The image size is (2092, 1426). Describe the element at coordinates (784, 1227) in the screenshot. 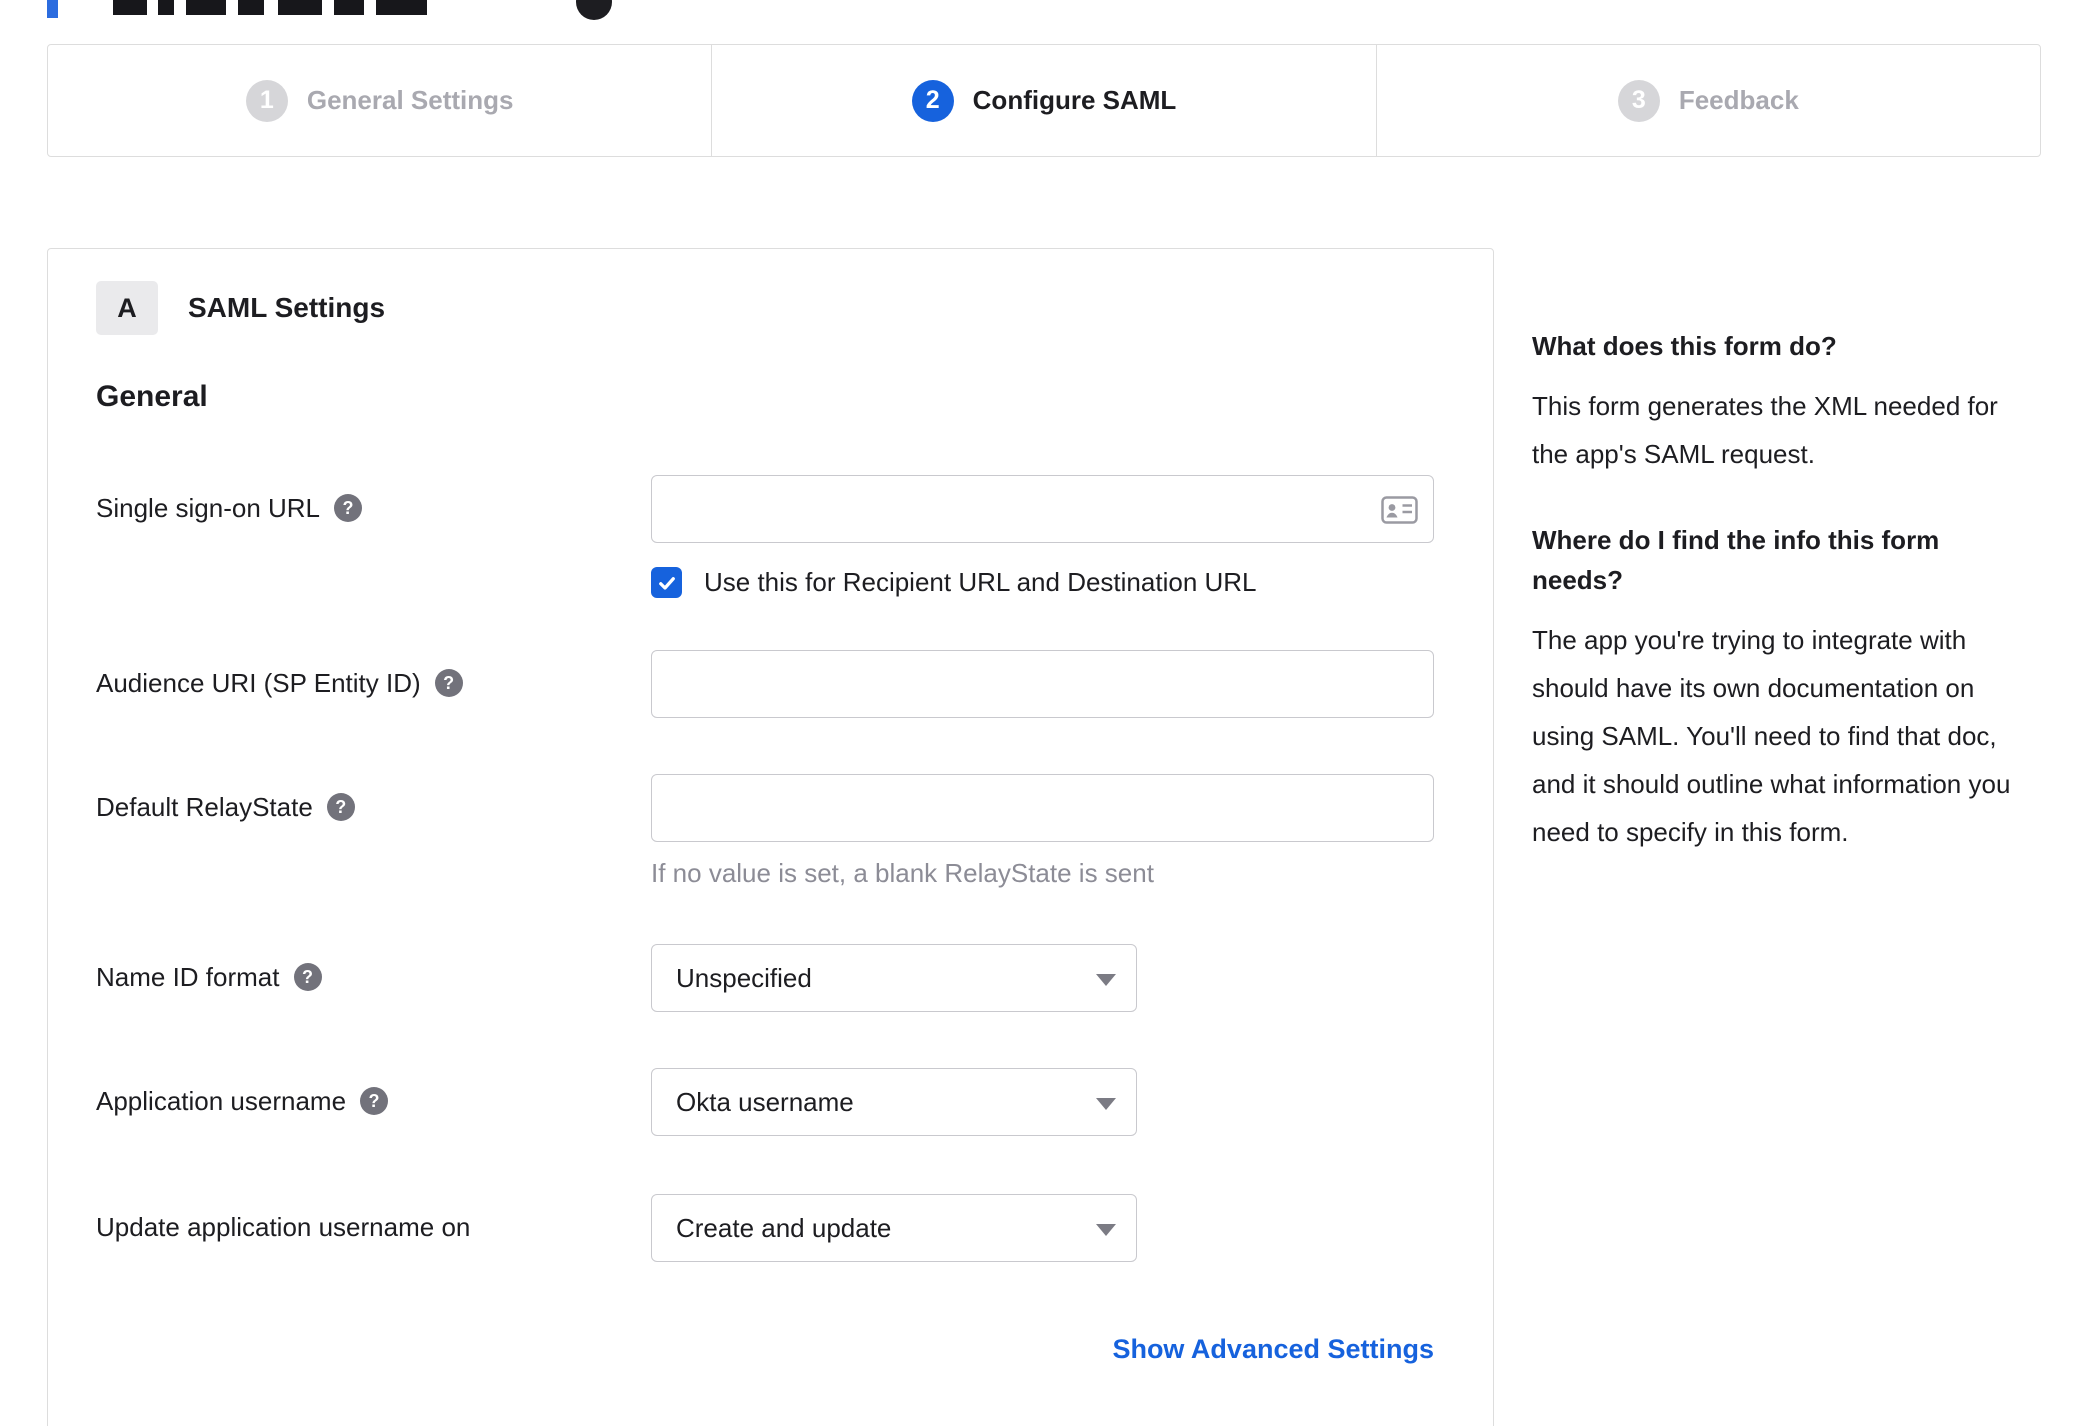

I see `select-value: Create and update` at that location.